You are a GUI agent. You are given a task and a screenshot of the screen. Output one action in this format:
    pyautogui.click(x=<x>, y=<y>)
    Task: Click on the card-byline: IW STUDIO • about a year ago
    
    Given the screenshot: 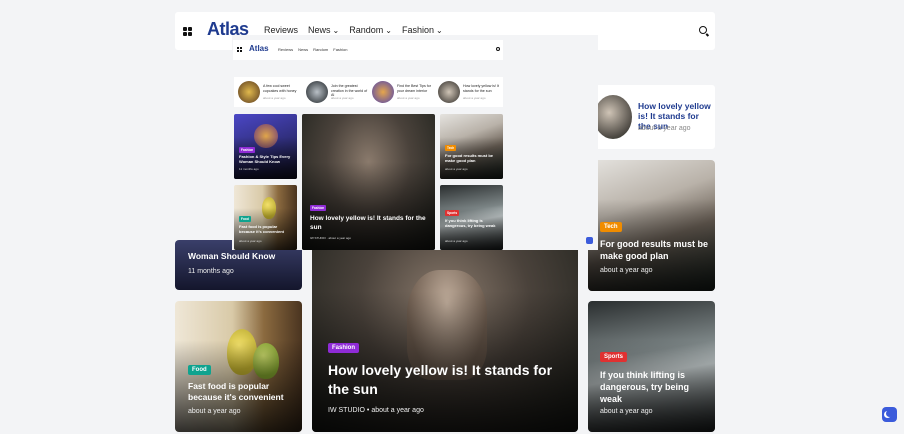 What is the action you would take?
    pyautogui.click(x=376, y=410)
    